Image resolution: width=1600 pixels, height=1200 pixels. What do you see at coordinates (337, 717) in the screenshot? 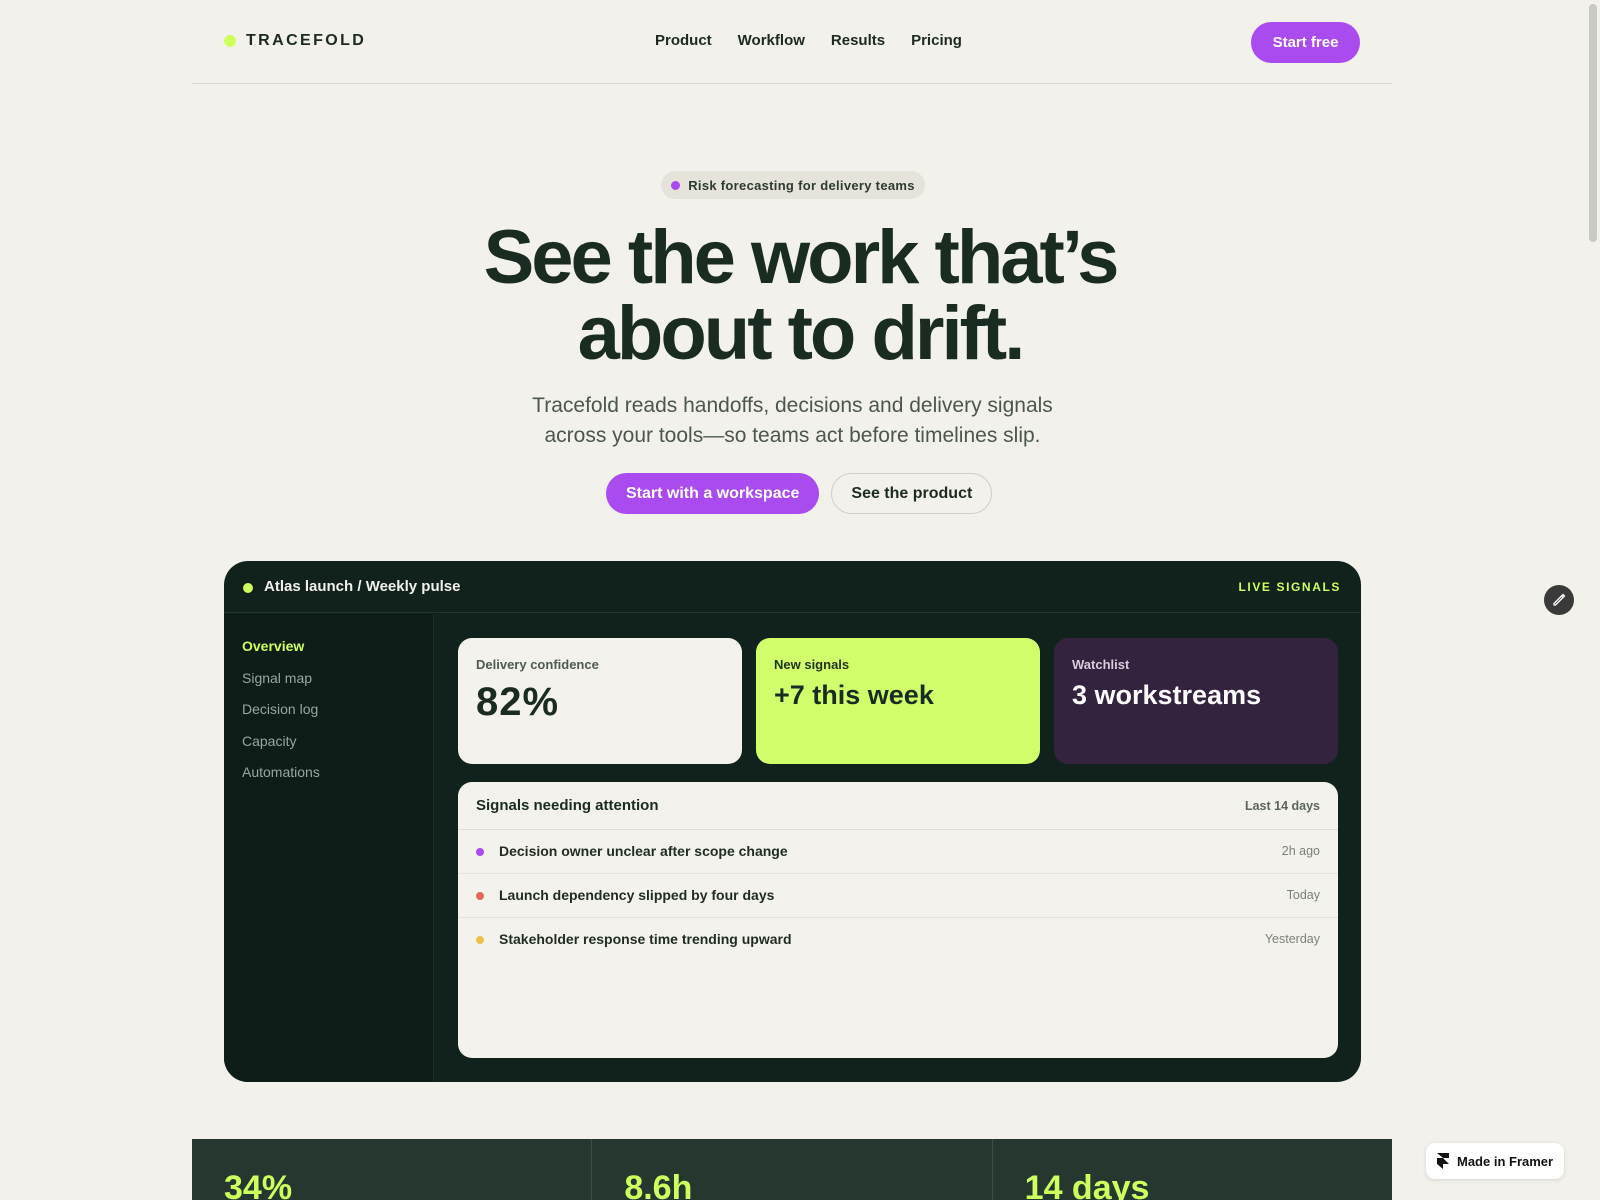
I see `sidebar-item-decision-log: Decision log` at bounding box center [337, 717].